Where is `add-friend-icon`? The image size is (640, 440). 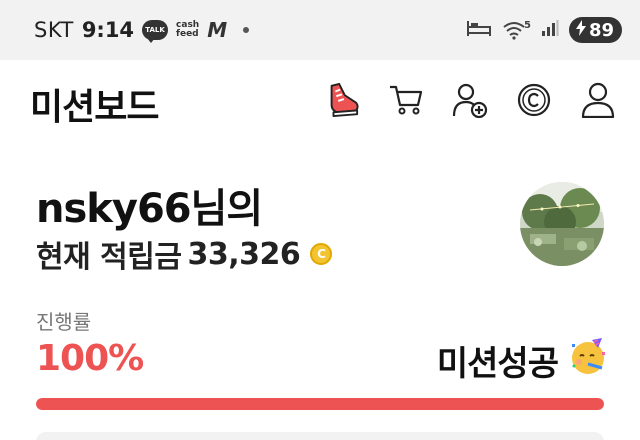 add-friend-icon is located at coordinates (470, 100).